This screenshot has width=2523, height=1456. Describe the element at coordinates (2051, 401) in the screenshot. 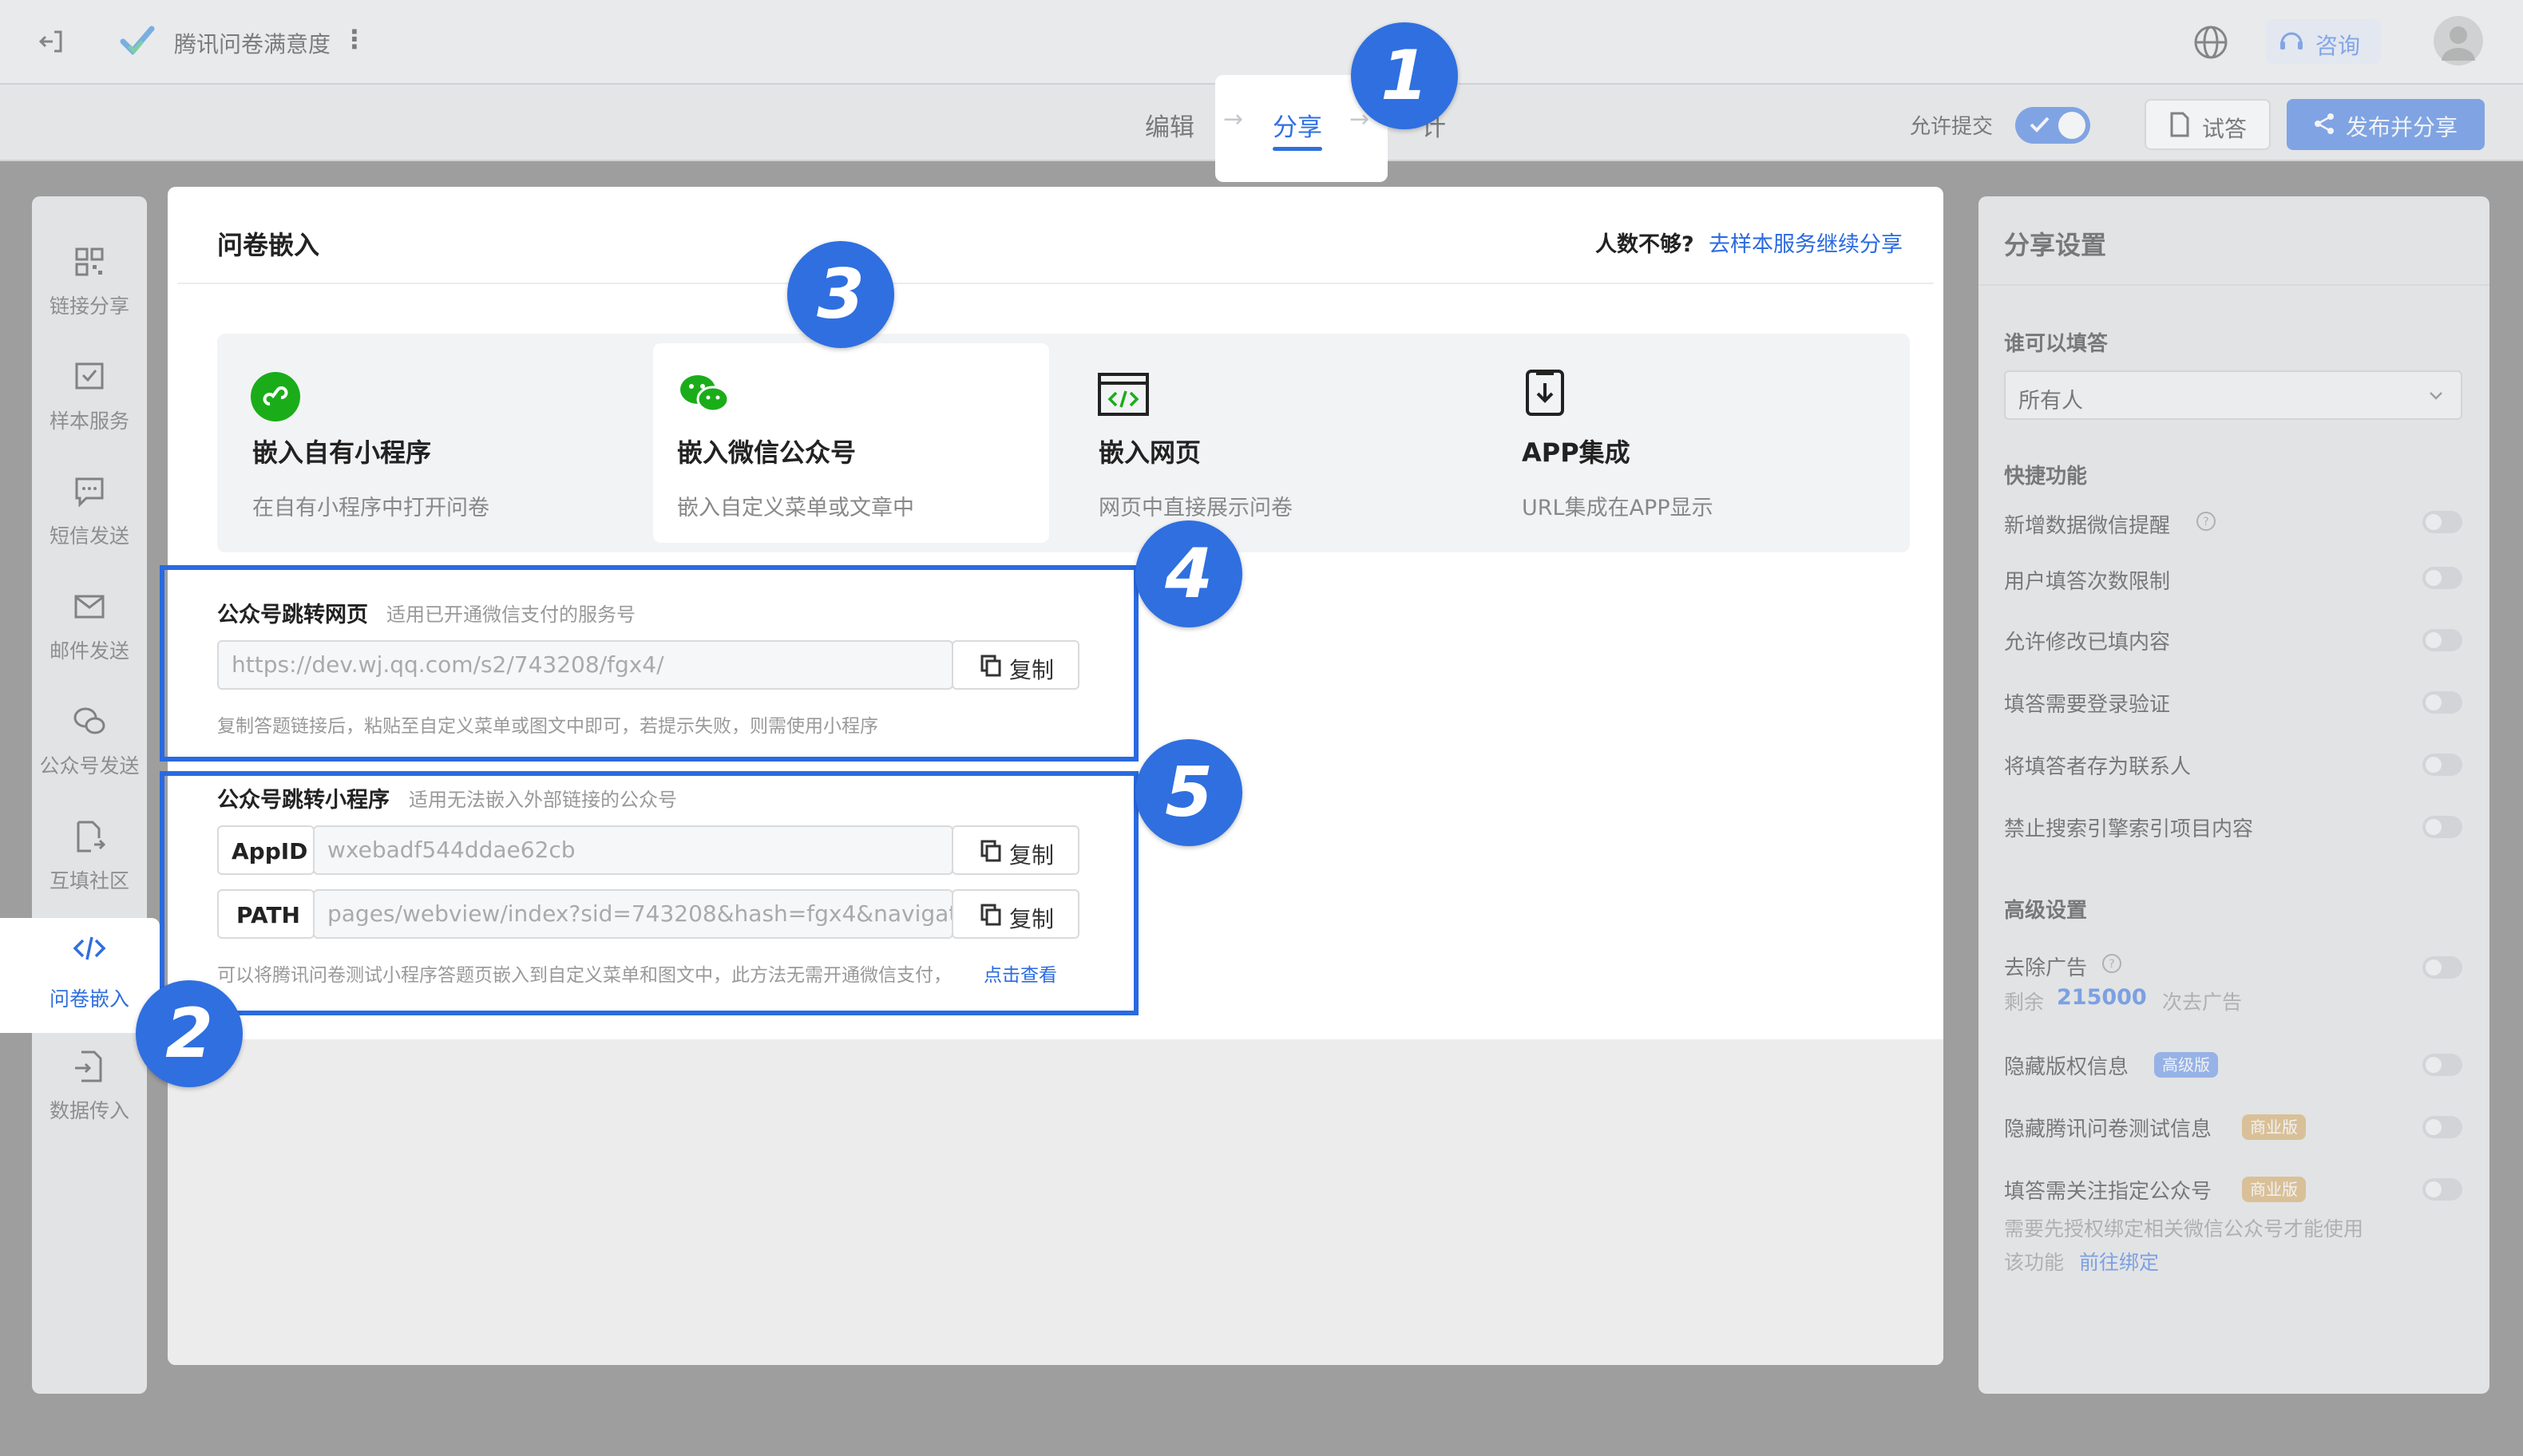

I see `who-can-answer-value: 所有人` at that location.